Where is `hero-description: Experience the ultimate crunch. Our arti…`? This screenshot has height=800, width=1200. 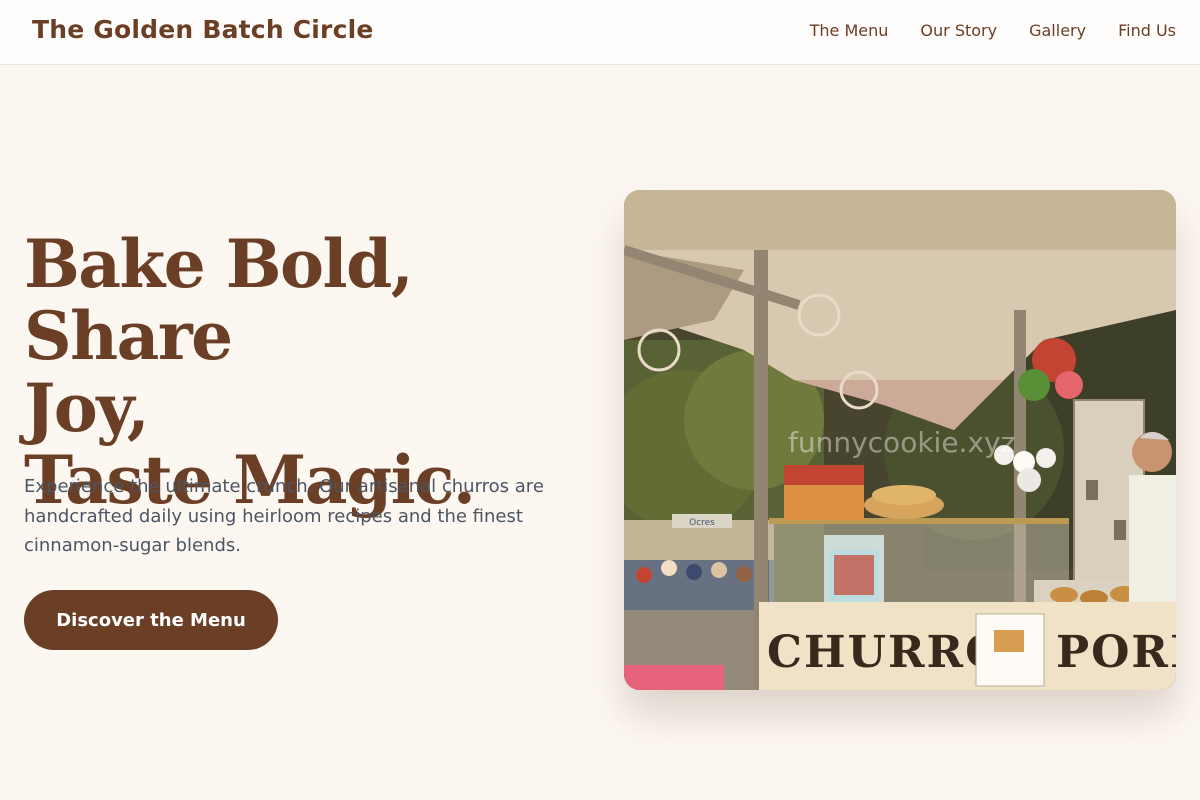 hero-description: Experience the ultimate crunch. Our arti… is located at coordinates (284, 516).